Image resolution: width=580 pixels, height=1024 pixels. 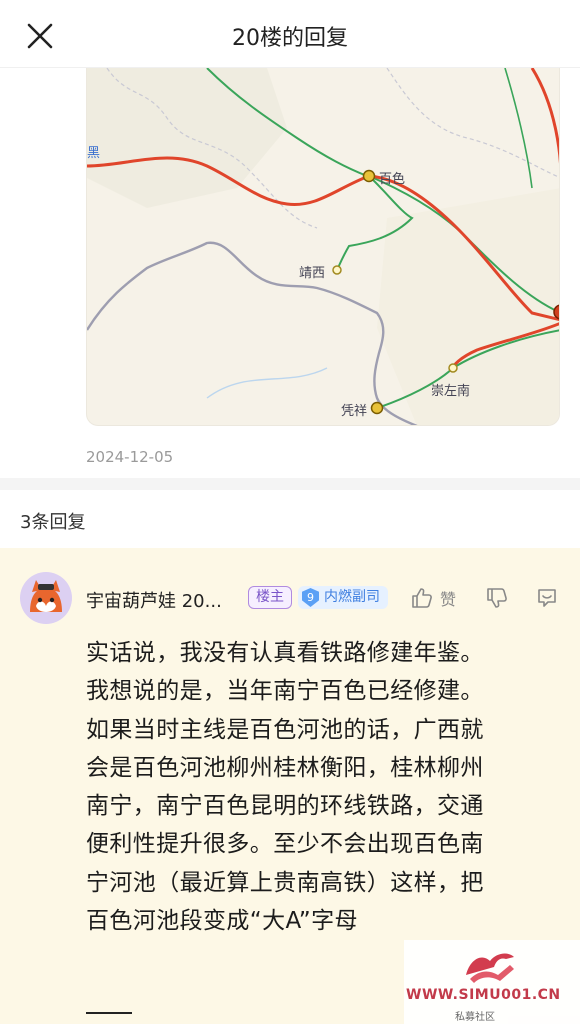 What do you see at coordinates (490, 968) in the screenshot?
I see `watermark-logo-icon` at bounding box center [490, 968].